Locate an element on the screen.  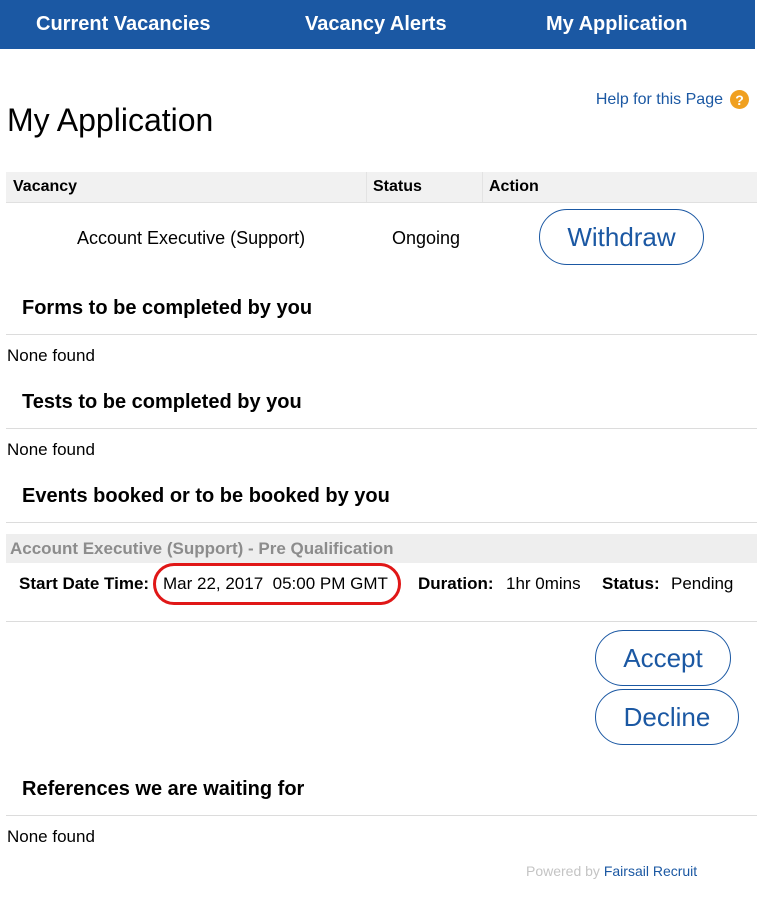
brand-link: Fairsail Recruit is located at coordinates (650, 871).